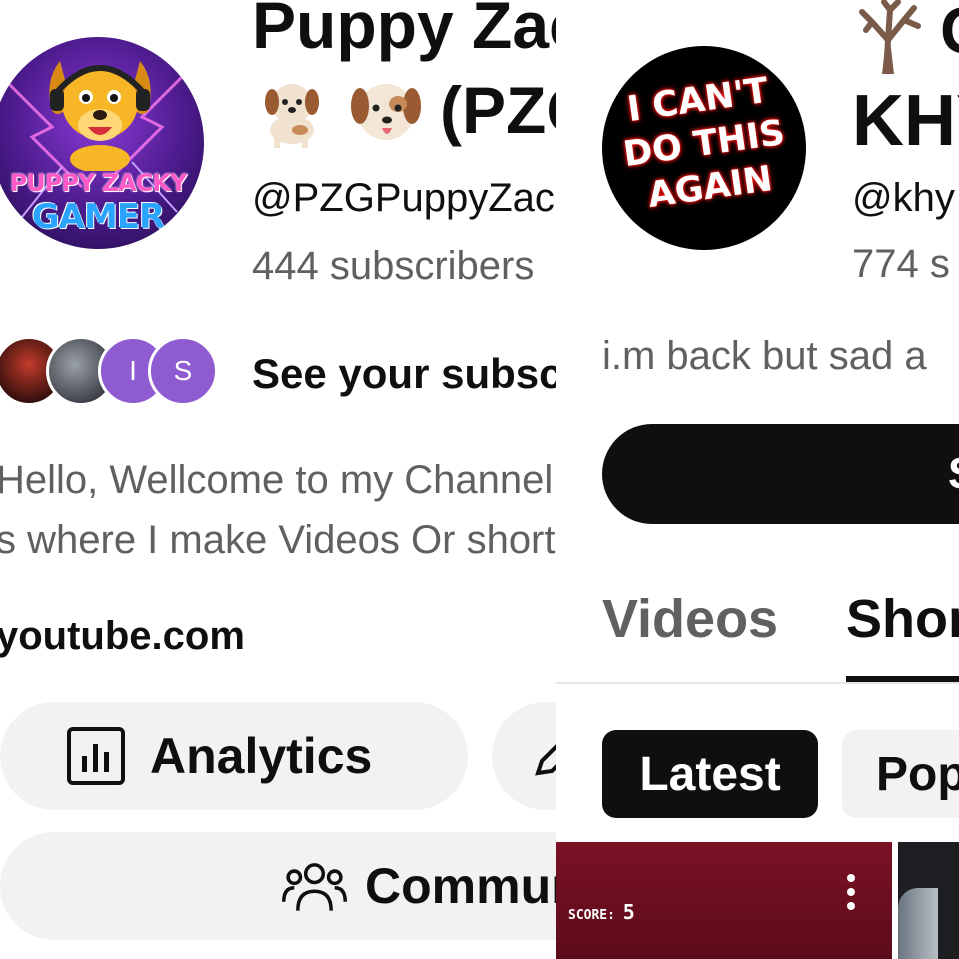  What do you see at coordinates (404, 374) in the screenshot?
I see `see-subscriptions-link: See your subscriptions` at bounding box center [404, 374].